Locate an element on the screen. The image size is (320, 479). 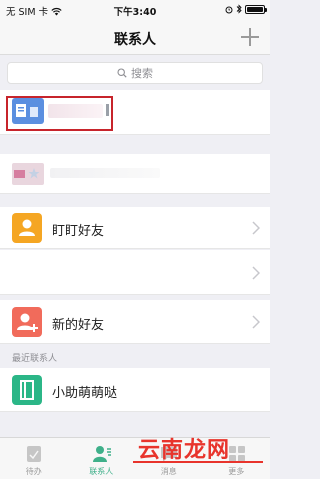
todo-icon is located at coordinates (34, 454).